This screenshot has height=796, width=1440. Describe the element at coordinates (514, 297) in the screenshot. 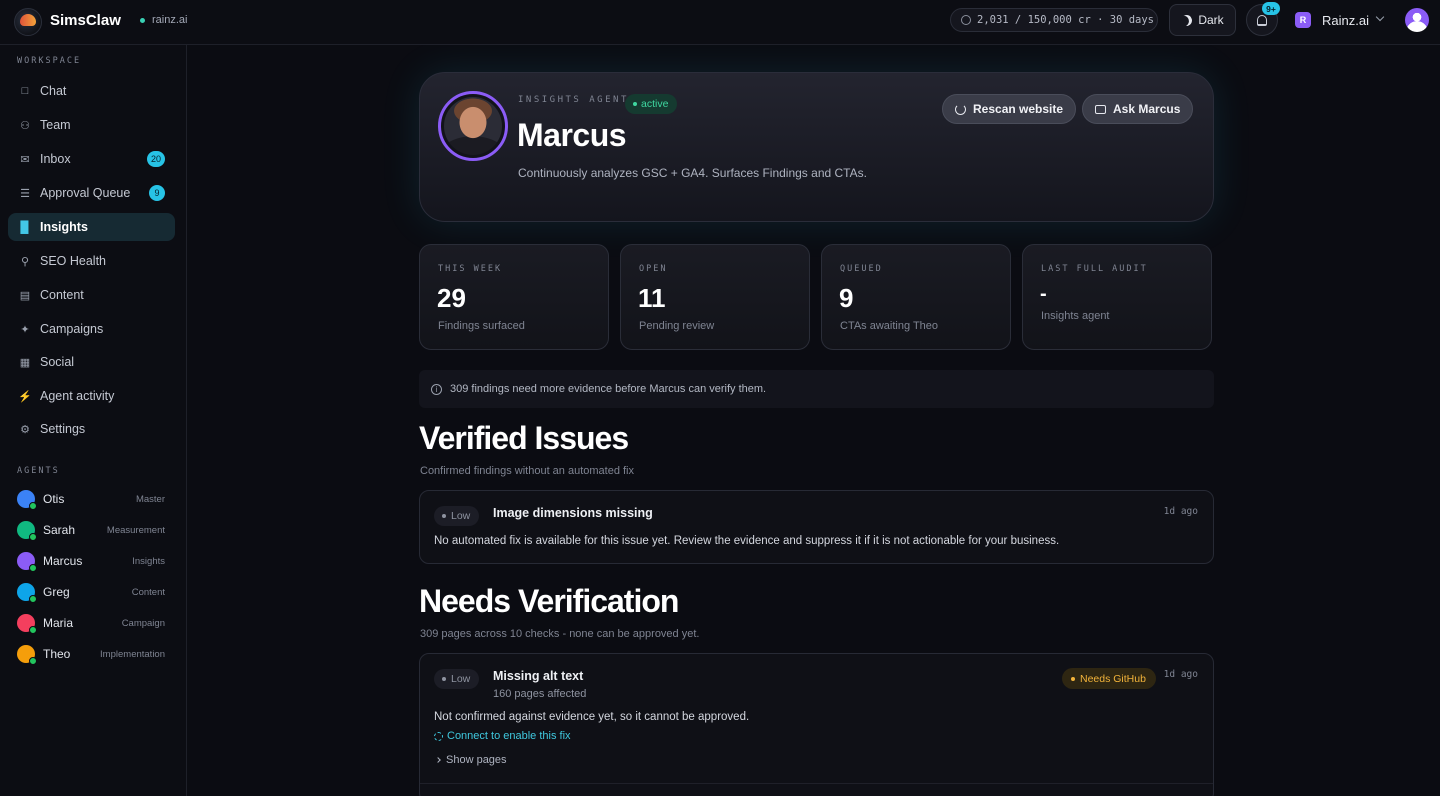

I see `stat-card-this-week: THIS WEEK 29 Findings surfaced` at that location.